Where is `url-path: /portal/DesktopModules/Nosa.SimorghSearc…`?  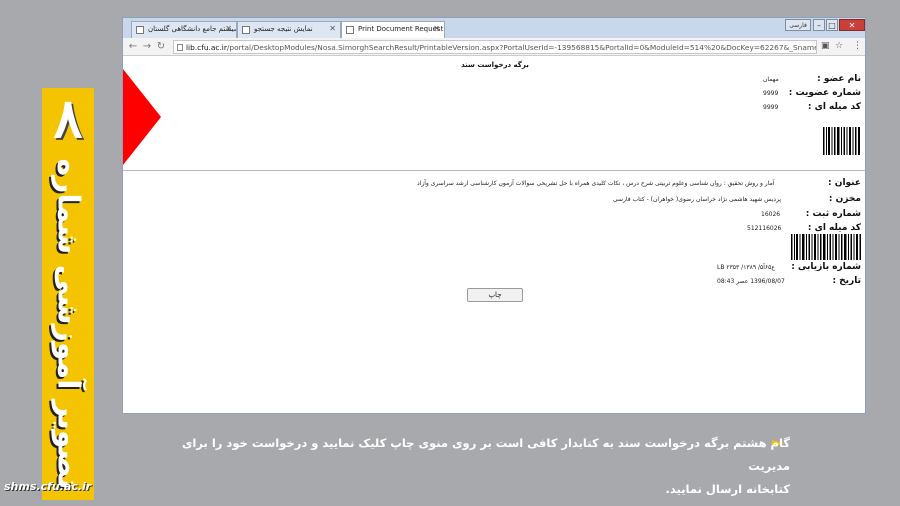 url-path: /portal/DesktopModules/Nosa.SimorghSearc… is located at coordinates (521, 47).